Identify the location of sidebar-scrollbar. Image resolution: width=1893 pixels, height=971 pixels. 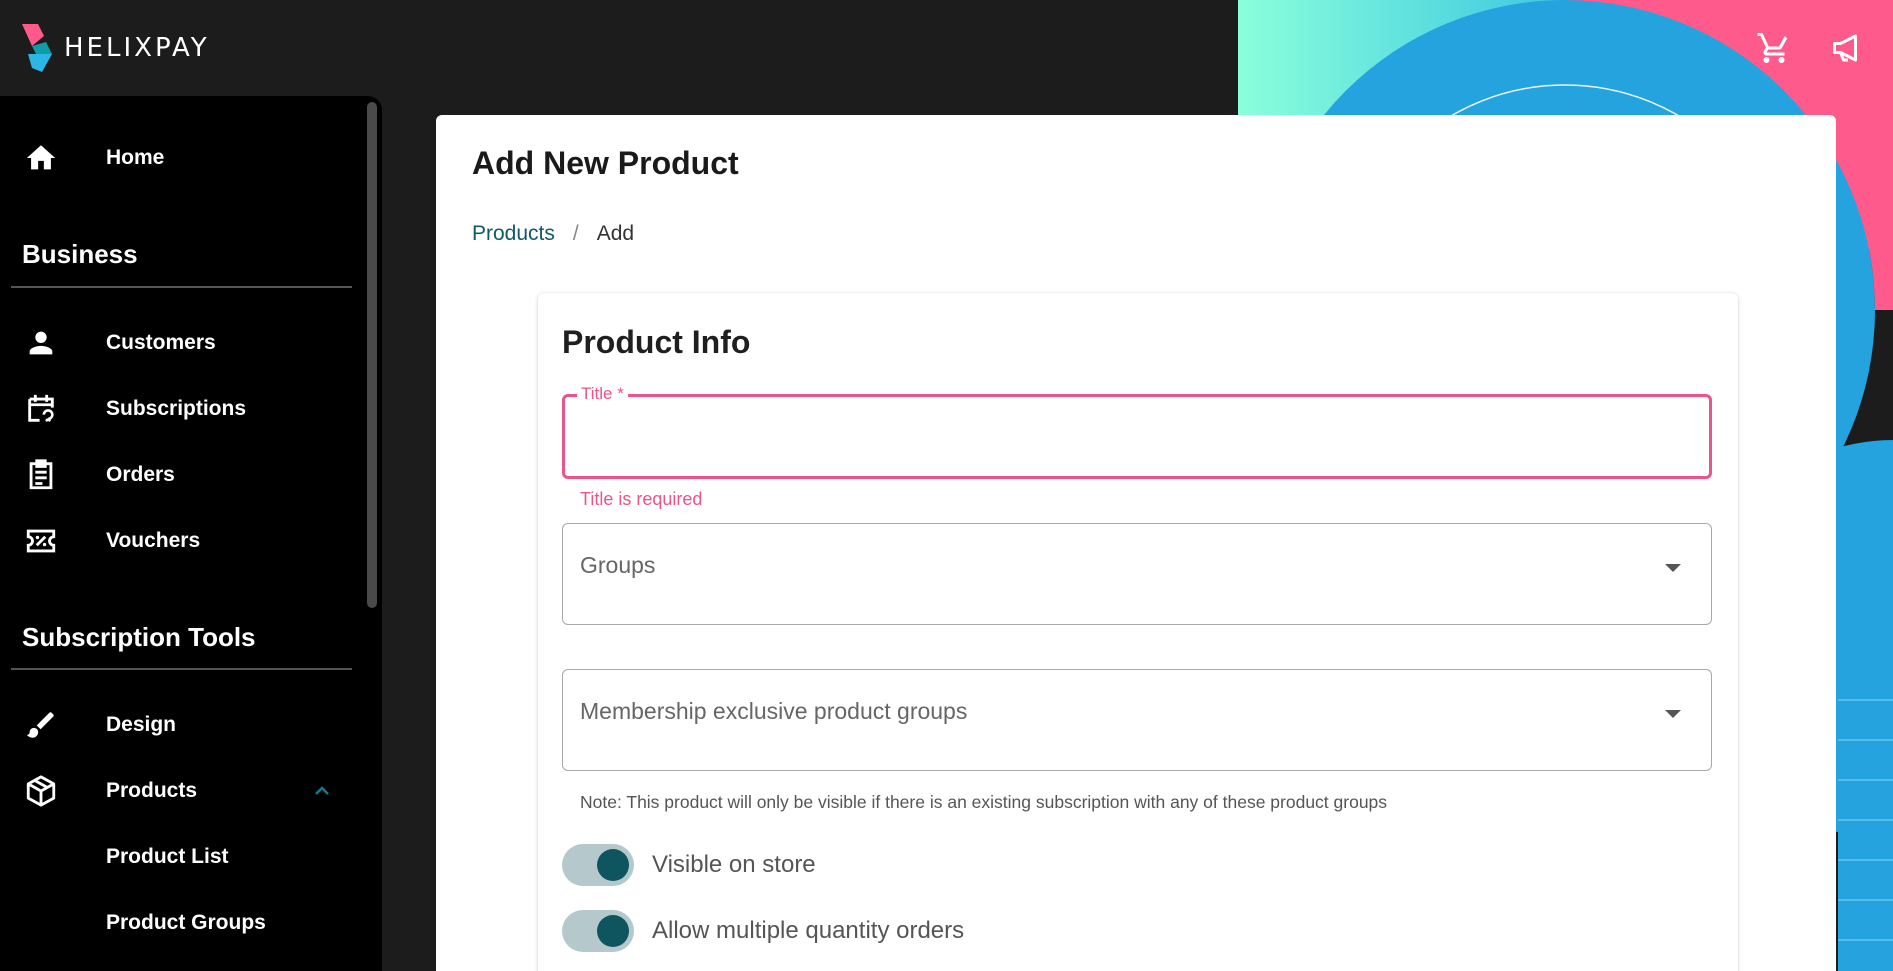
(372, 355).